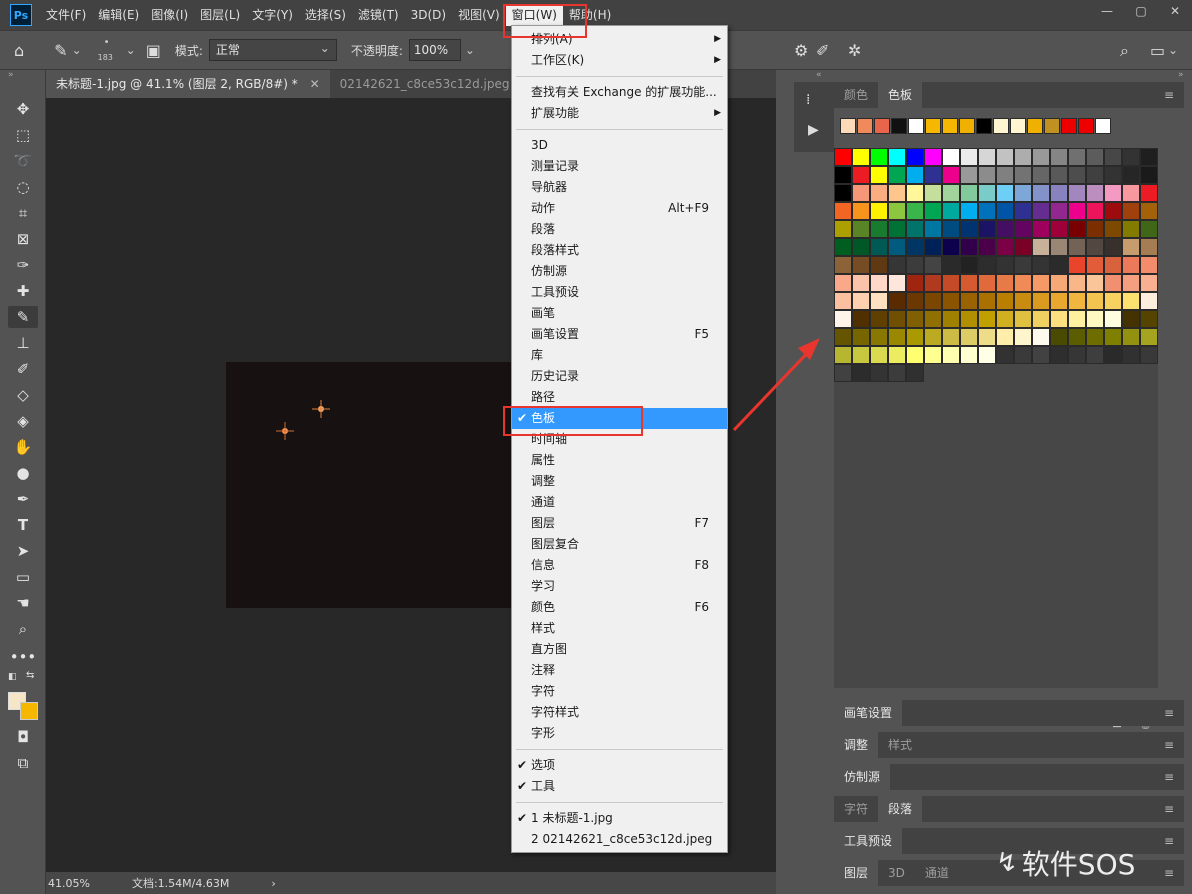 The width and height of the screenshot is (1192, 894). I want to click on history-brush-tool-icon: ✐, so click(23, 369).